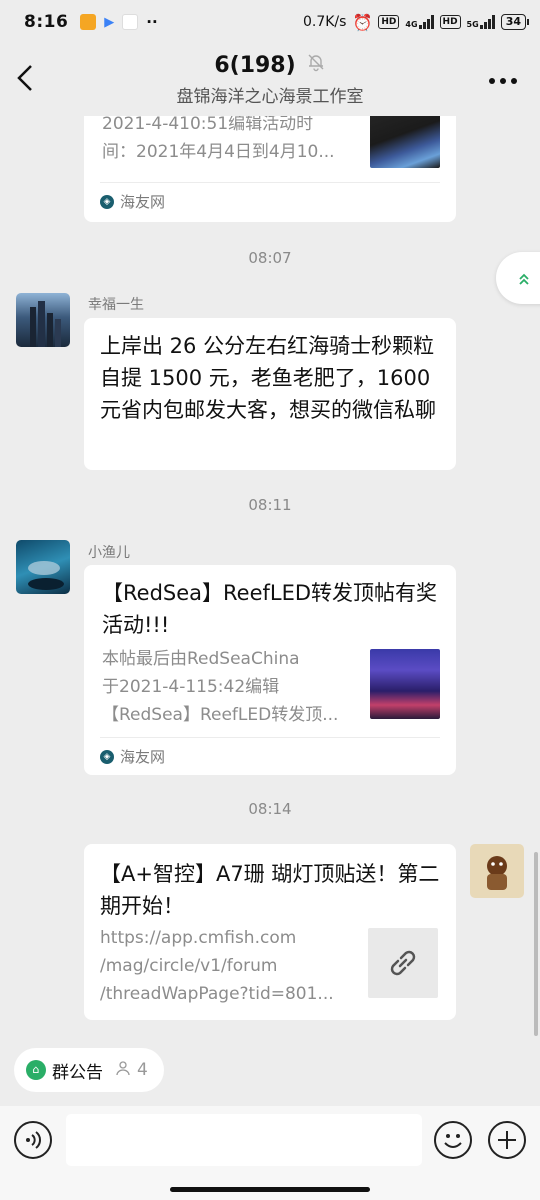 The image size is (540, 1200). What do you see at coordinates (270, 505) in the screenshot?
I see `message-timestamp: 08:11` at bounding box center [270, 505].